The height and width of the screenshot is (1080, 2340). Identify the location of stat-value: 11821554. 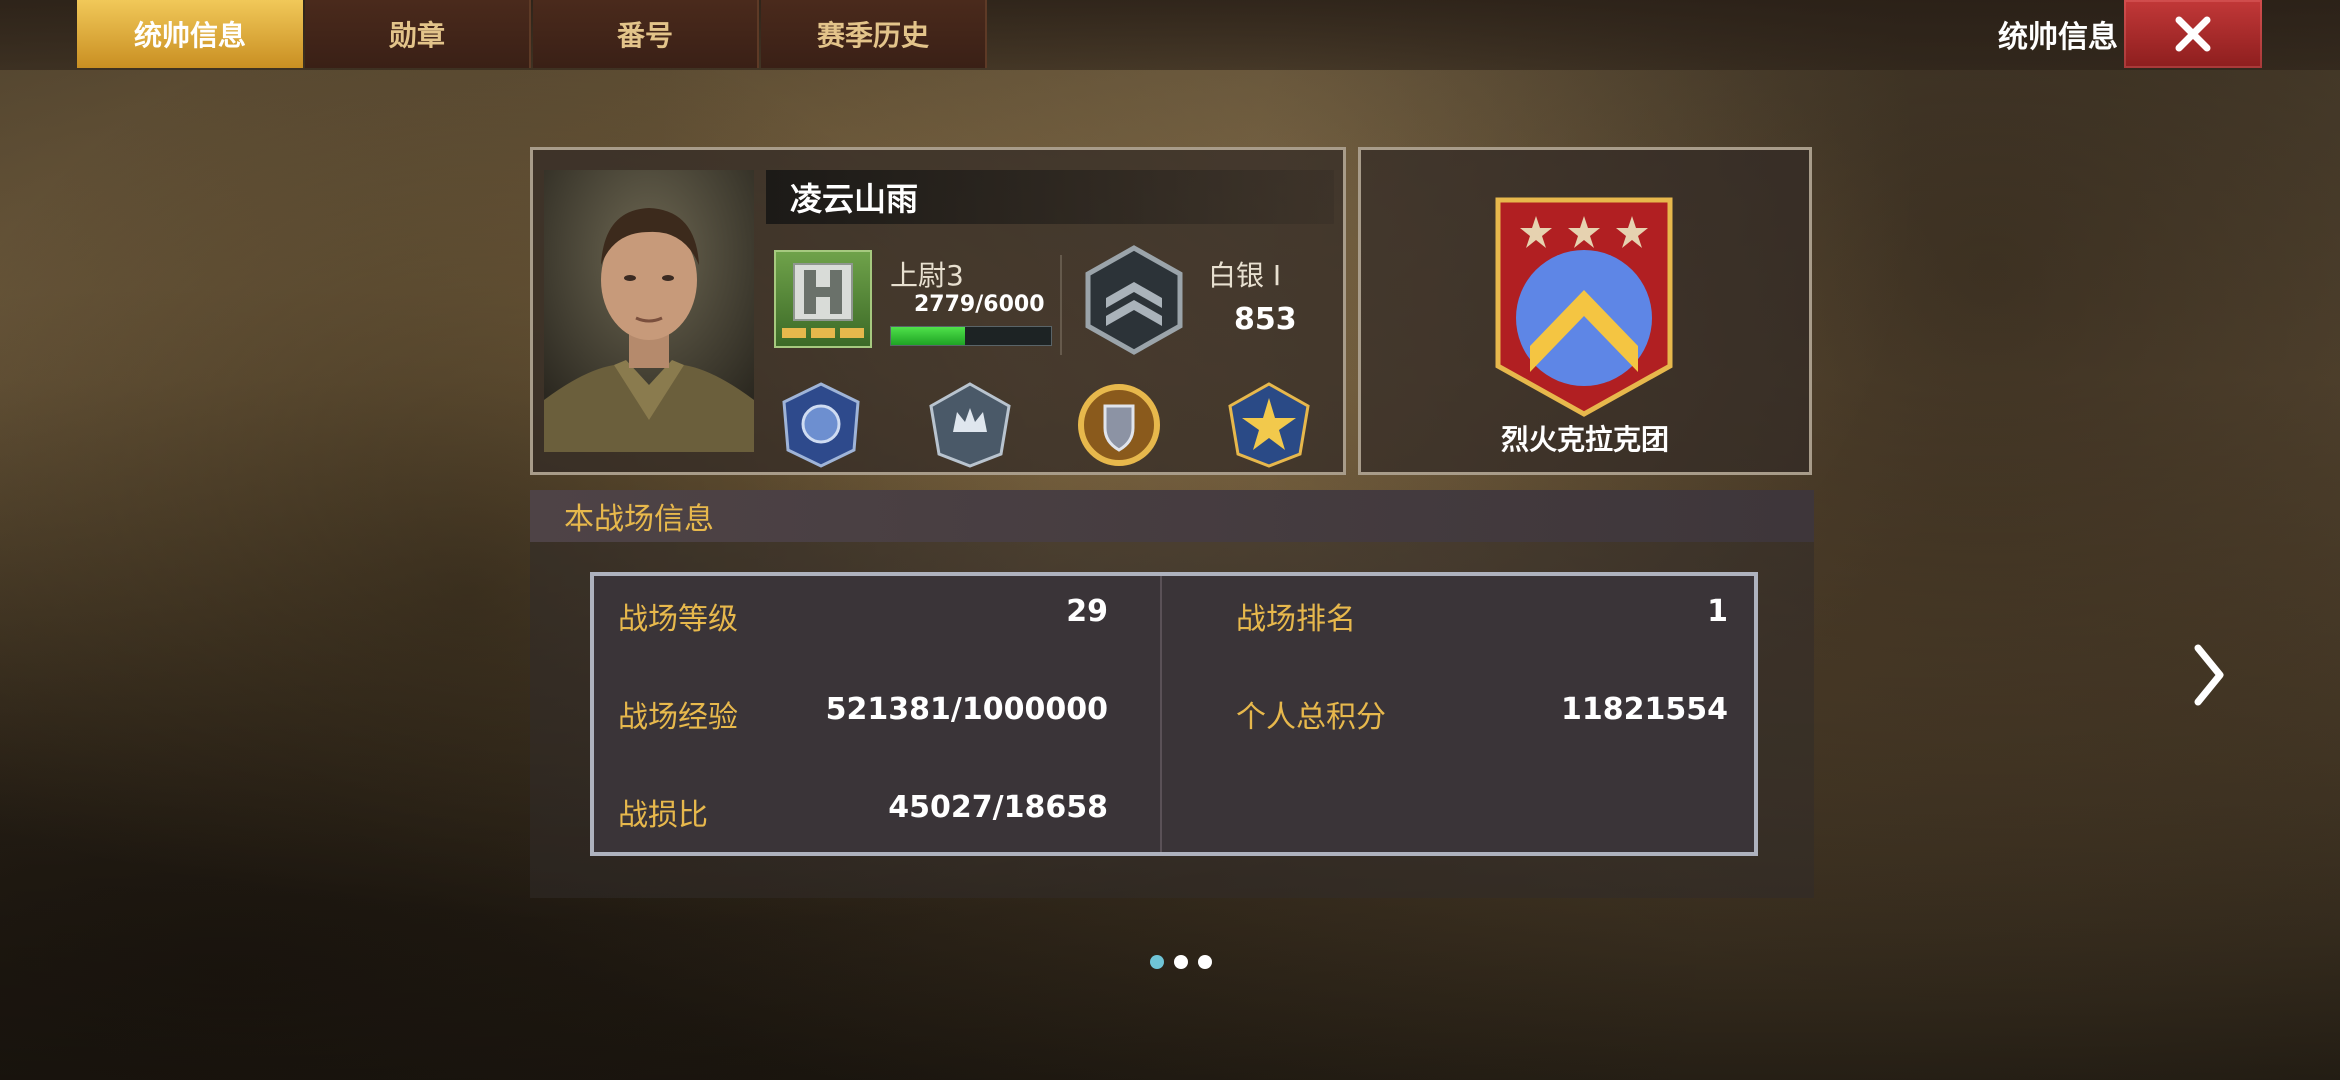
(1644, 709).